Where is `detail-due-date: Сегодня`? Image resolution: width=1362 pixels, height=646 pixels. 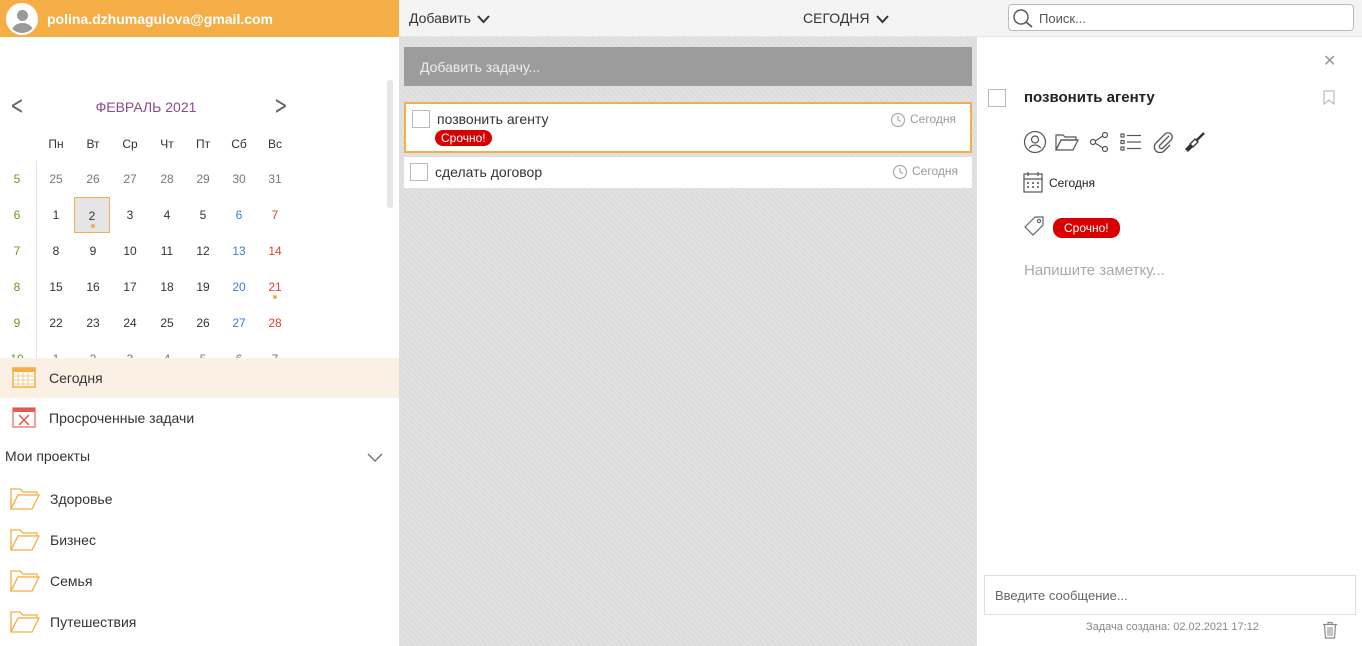
detail-due-date: Сегодня is located at coordinates (1059, 183).